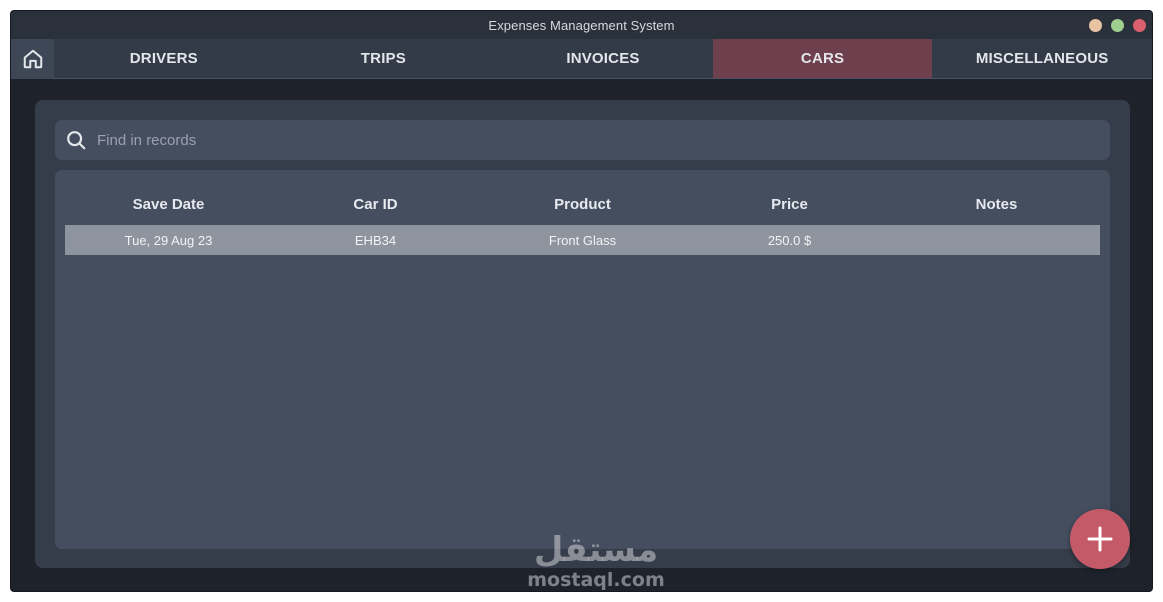 The width and height of the screenshot is (1163, 602). Describe the element at coordinates (375, 204) in the screenshot. I see `column-header-car-id: Car ID` at that location.